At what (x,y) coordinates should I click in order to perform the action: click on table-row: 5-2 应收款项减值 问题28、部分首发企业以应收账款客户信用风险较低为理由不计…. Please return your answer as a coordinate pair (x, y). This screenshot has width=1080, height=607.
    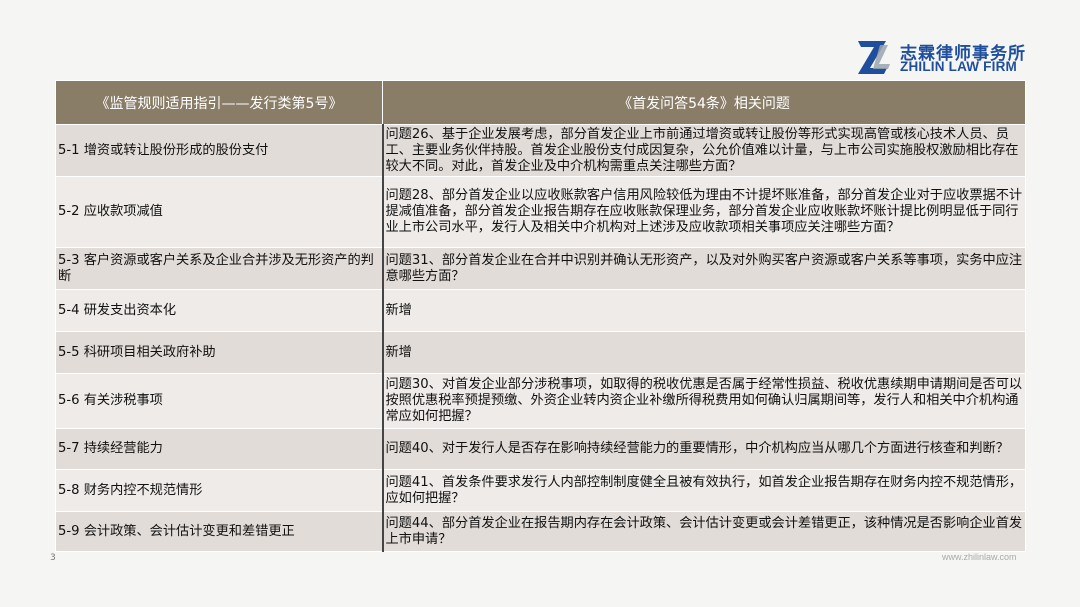
    Looking at the image, I should click on (540, 212).